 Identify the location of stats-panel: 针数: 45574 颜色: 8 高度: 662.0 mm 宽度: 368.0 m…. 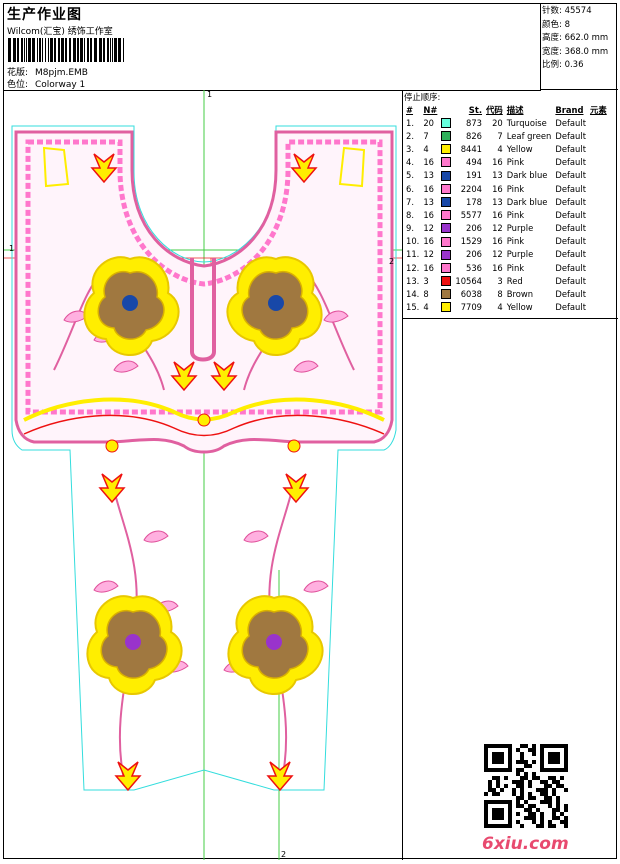
(579, 47).